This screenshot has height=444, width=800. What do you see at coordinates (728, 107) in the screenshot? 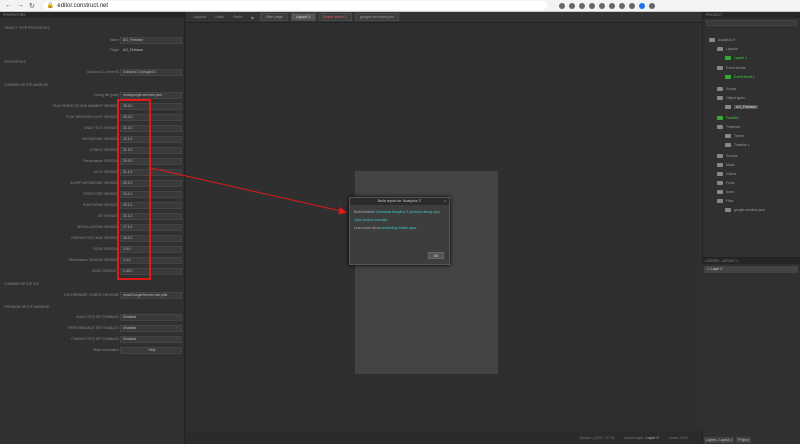
I see `plugin-icon` at bounding box center [728, 107].